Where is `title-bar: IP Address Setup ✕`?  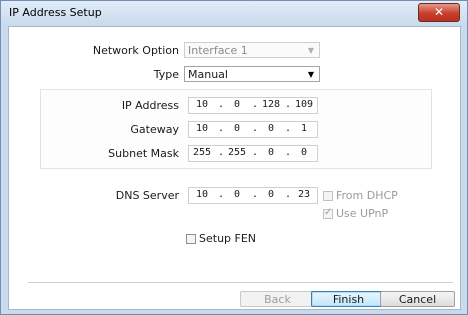 title-bar: IP Address Setup ✕ is located at coordinates (234, 13).